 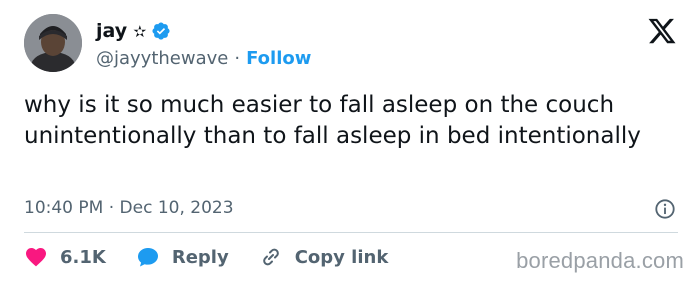 I want to click on x-logo-icon, so click(x=662, y=31).